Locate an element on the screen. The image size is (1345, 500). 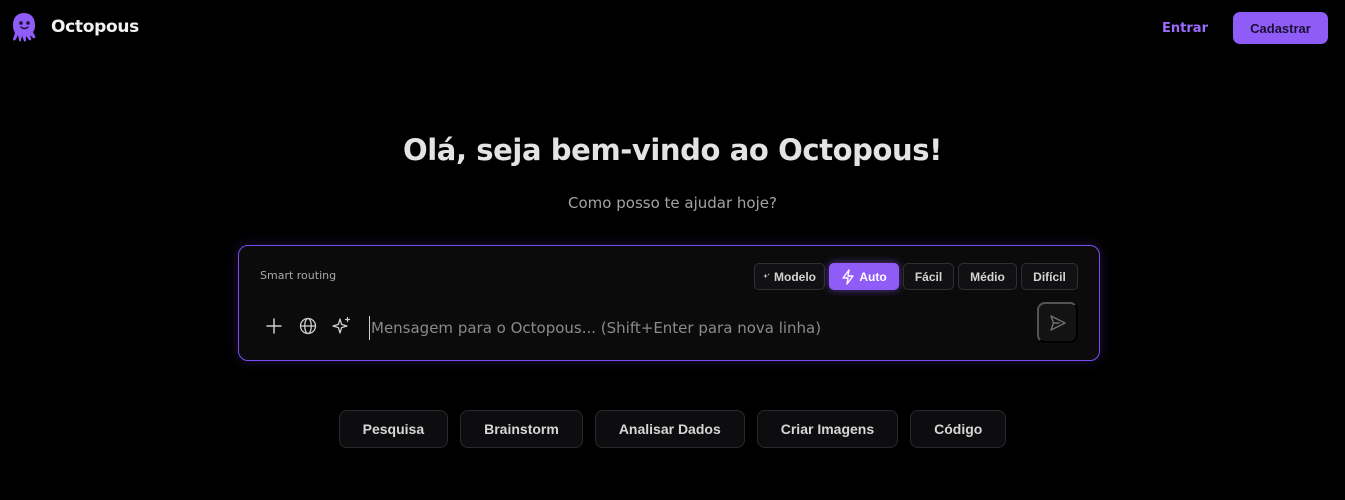
suggestion-brainstorm: Brainstorm is located at coordinates (521, 429).